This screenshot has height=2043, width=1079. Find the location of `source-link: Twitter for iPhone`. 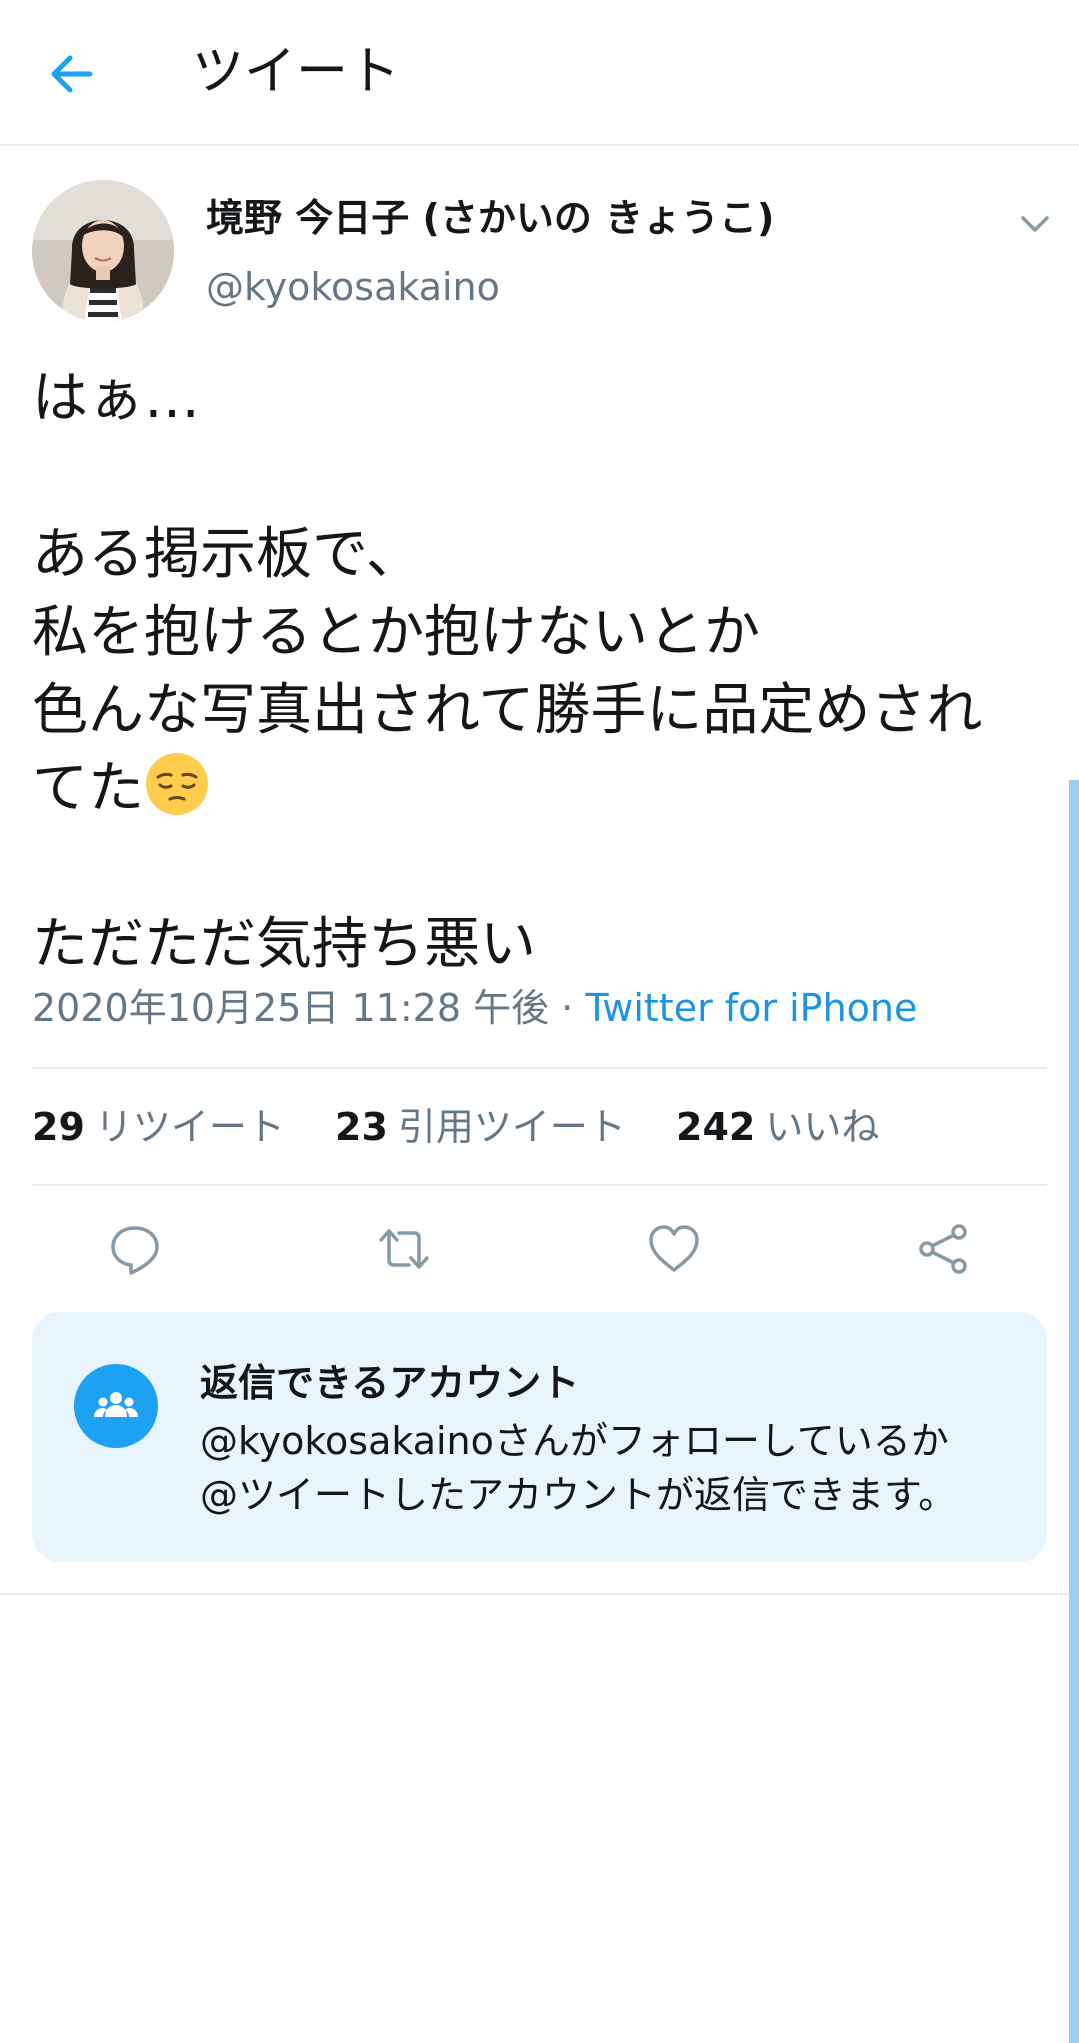

source-link: Twitter for iPhone is located at coordinates (751, 1008).